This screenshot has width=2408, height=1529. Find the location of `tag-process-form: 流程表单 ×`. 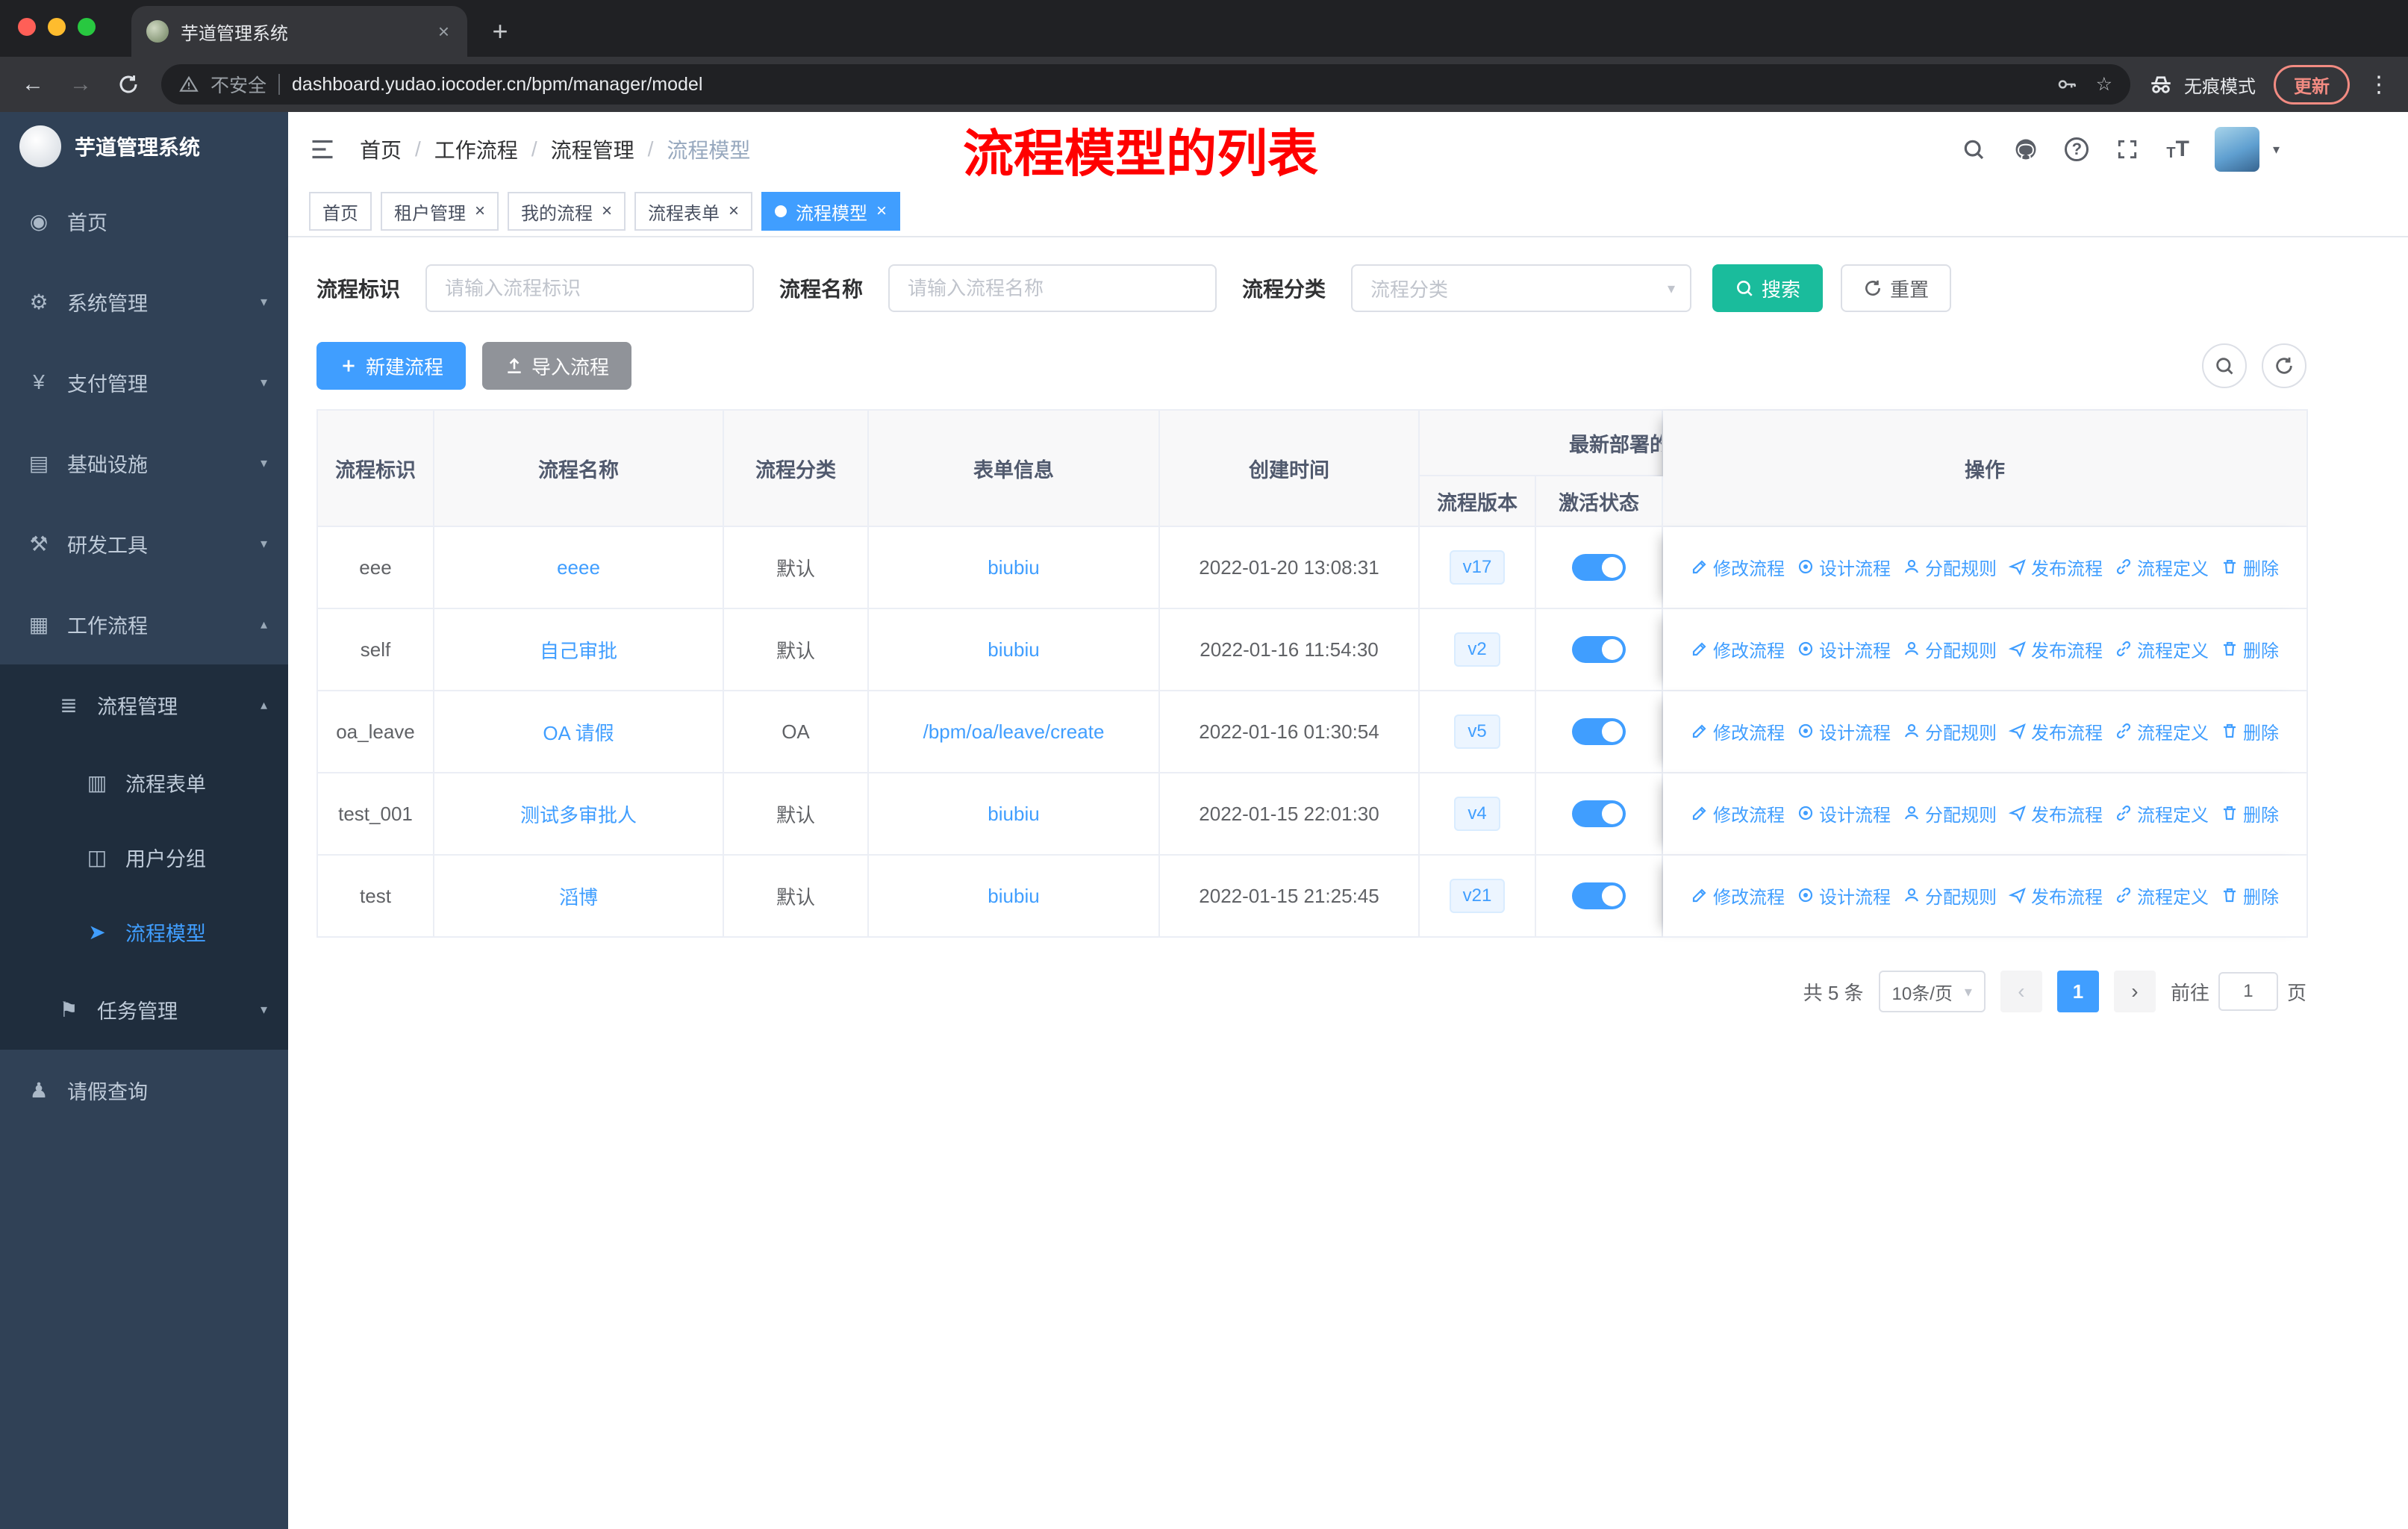

tag-process-form: 流程表单 × is located at coordinates (693, 211).